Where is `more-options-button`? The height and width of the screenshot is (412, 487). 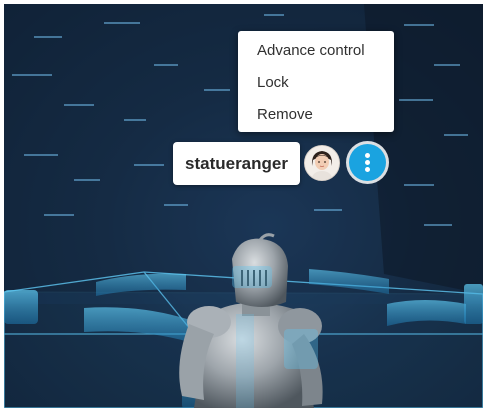
more-options-button is located at coordinates (367, 162).